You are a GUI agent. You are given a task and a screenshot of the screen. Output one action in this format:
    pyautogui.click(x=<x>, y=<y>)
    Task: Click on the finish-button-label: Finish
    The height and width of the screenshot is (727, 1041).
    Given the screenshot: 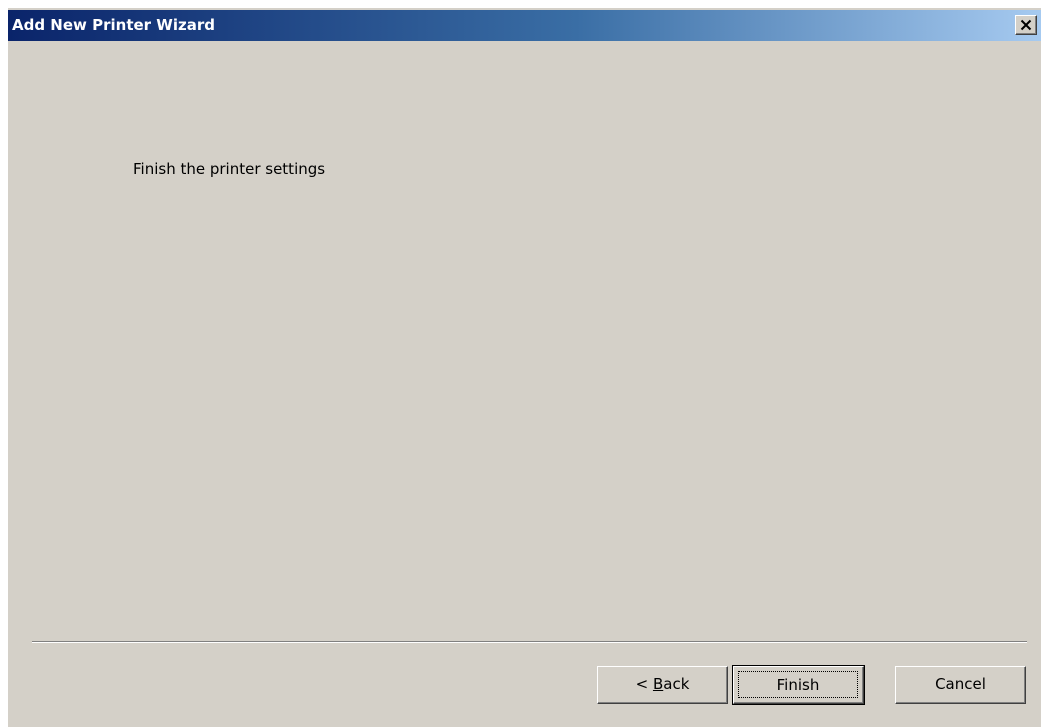 What is the action you would take?
    pyautogui.click(x=798, y=685)
    